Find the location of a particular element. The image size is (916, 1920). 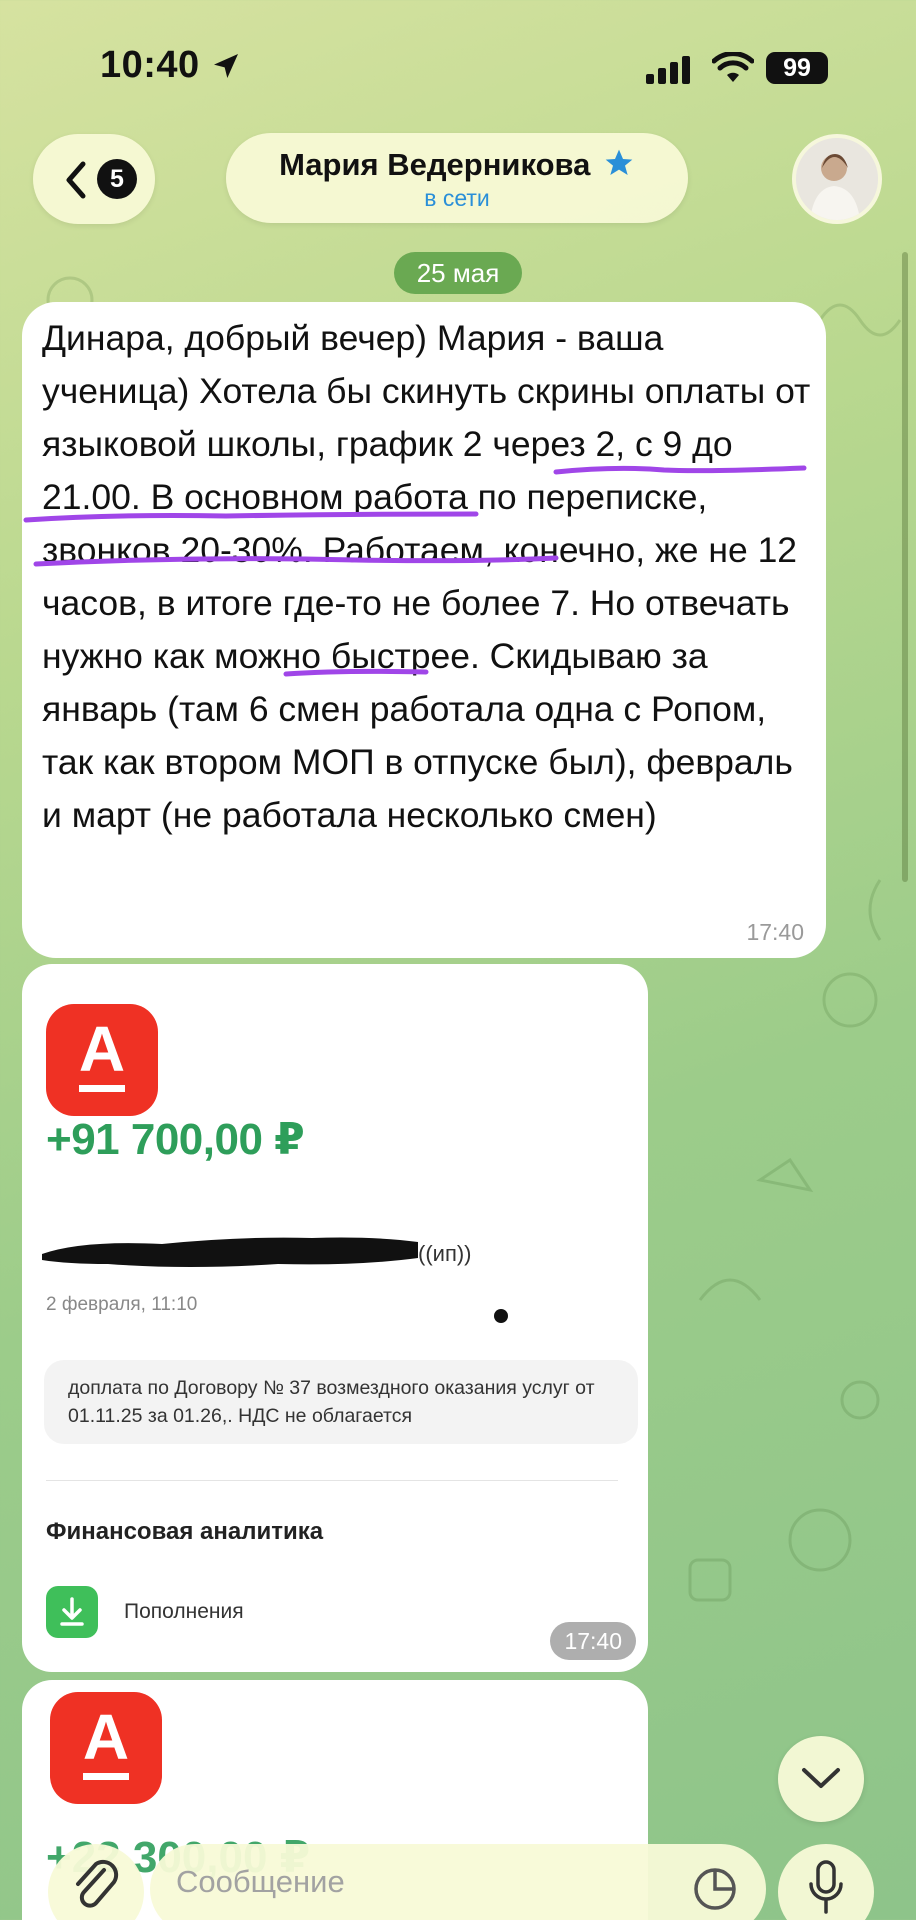

unread-count-badge: 5 is located at coordinates (117, 179).